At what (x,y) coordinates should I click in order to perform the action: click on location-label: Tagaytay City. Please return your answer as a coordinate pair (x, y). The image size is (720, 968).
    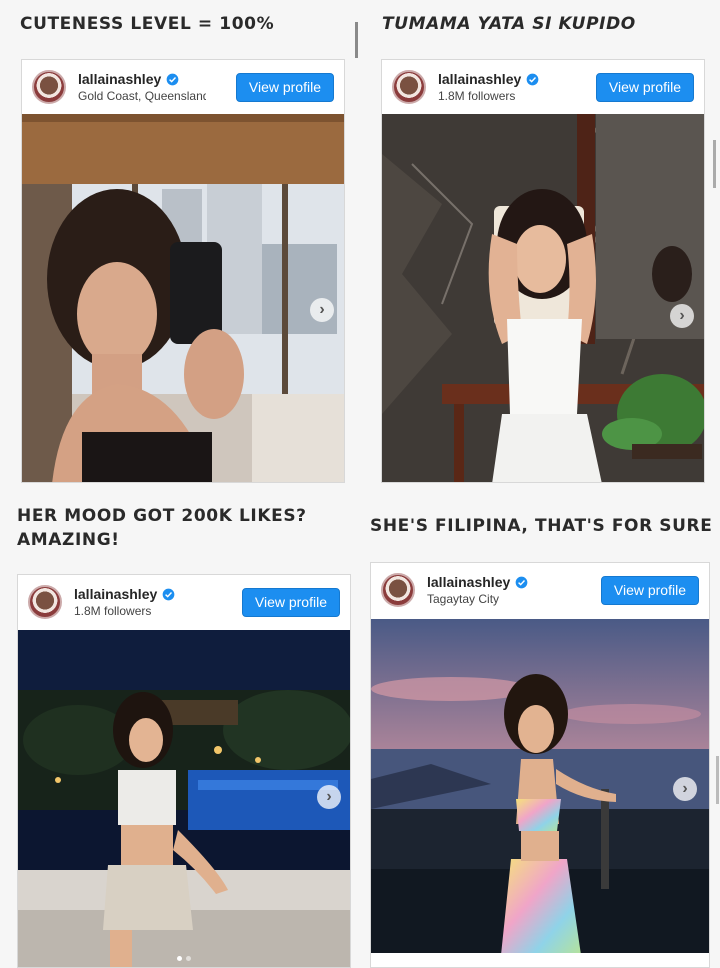
    Looking at the image, I should click on (491, 599).